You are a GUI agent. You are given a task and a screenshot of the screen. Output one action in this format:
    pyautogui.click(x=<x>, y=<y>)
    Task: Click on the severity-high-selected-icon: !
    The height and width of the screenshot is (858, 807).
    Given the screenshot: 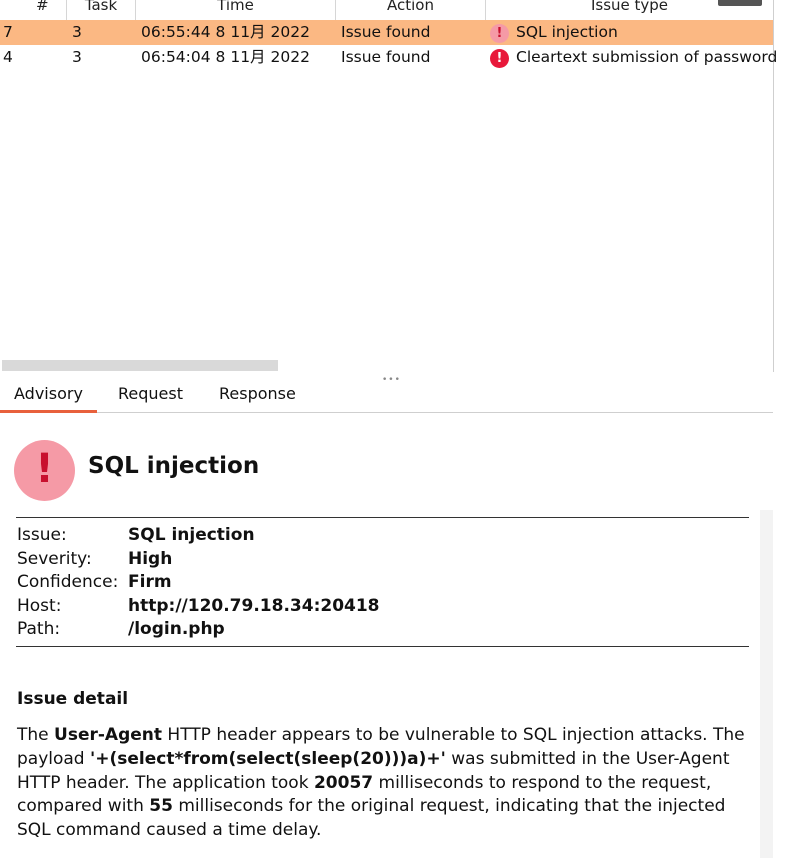 What is the action you would take?
    pyautogui.click(x=499, y=33)
    